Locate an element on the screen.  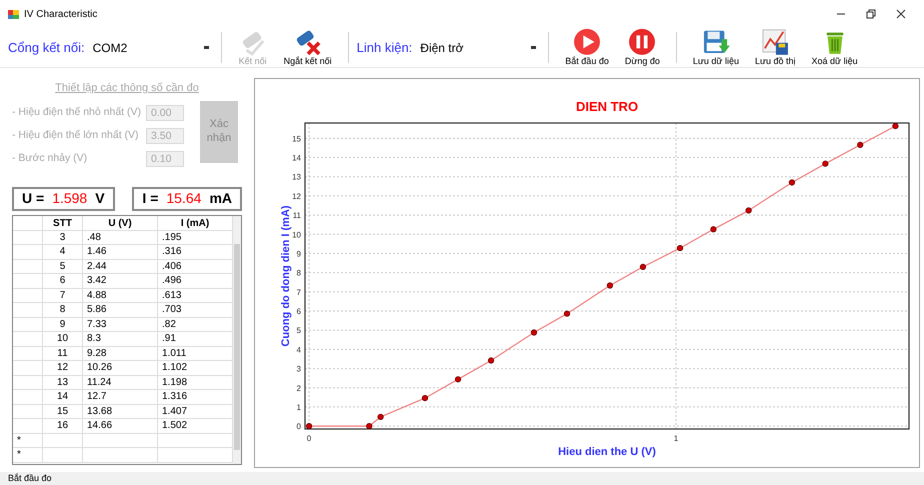
table-cell: 3.42 is located at coordinates (120, 281).